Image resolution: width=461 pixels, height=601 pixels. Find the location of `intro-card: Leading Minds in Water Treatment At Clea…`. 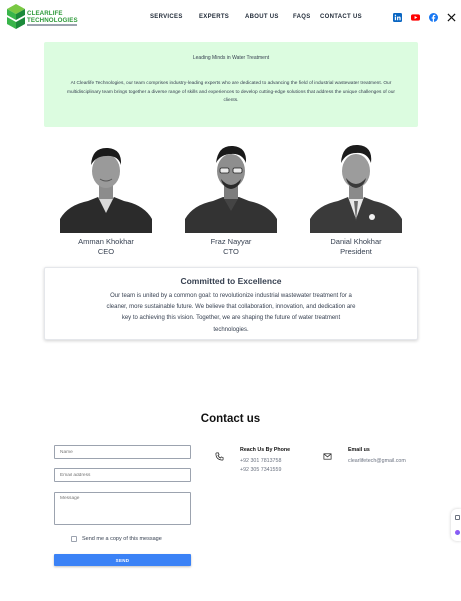

intro-card: Leading Minds in Water Treatment At Clea… is located at coordinates (231, 84).